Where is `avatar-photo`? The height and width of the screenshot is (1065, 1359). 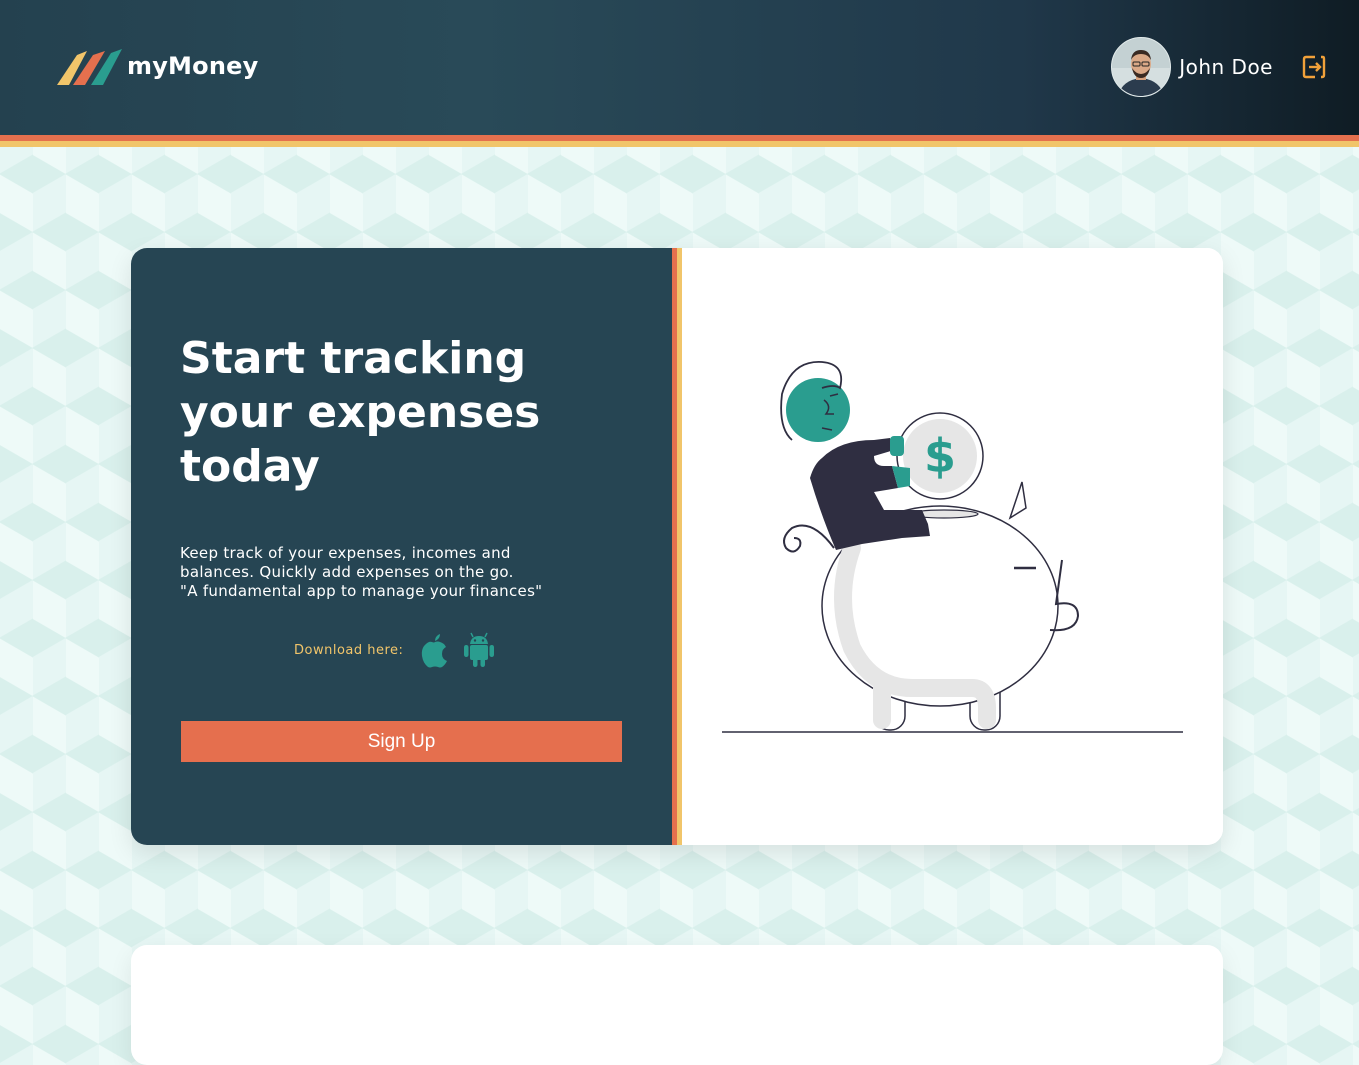 avatar-photo is located at coordinates (1141, 67).